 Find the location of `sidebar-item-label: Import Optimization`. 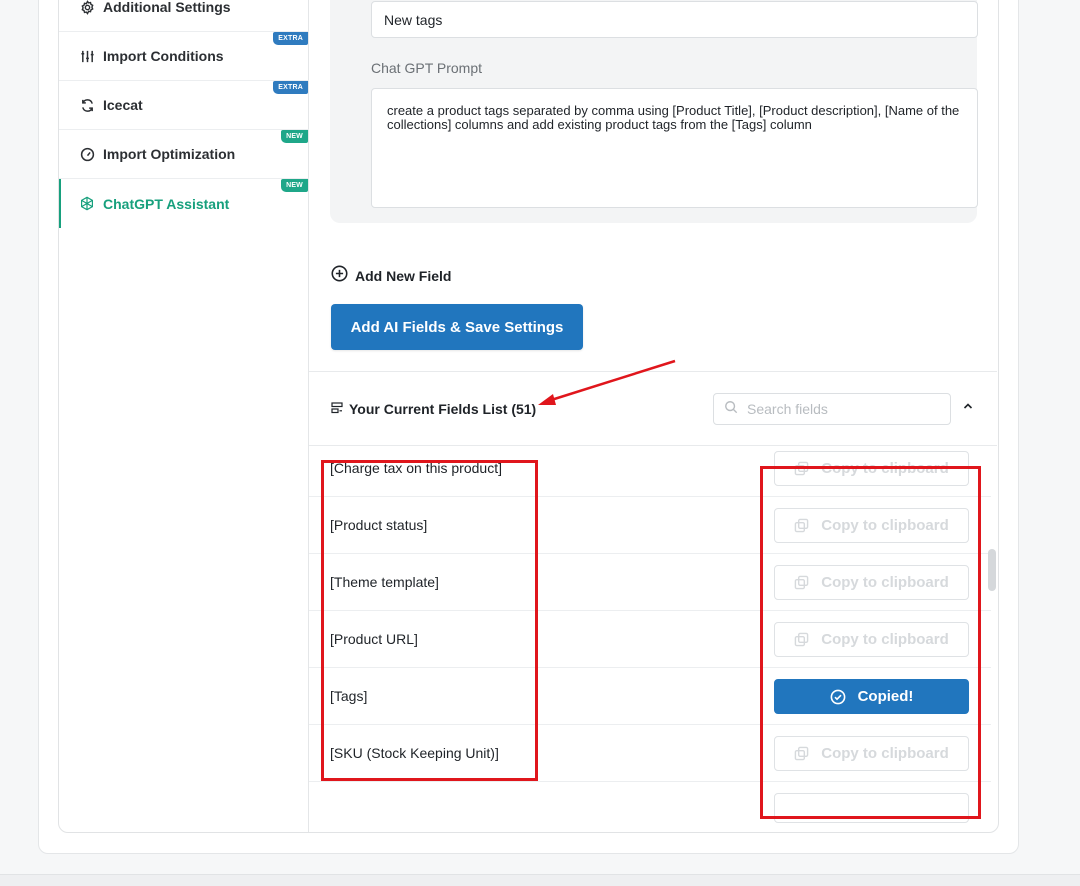

sidebar-item-label: Import Optimization is located at coordinates (169, 154).